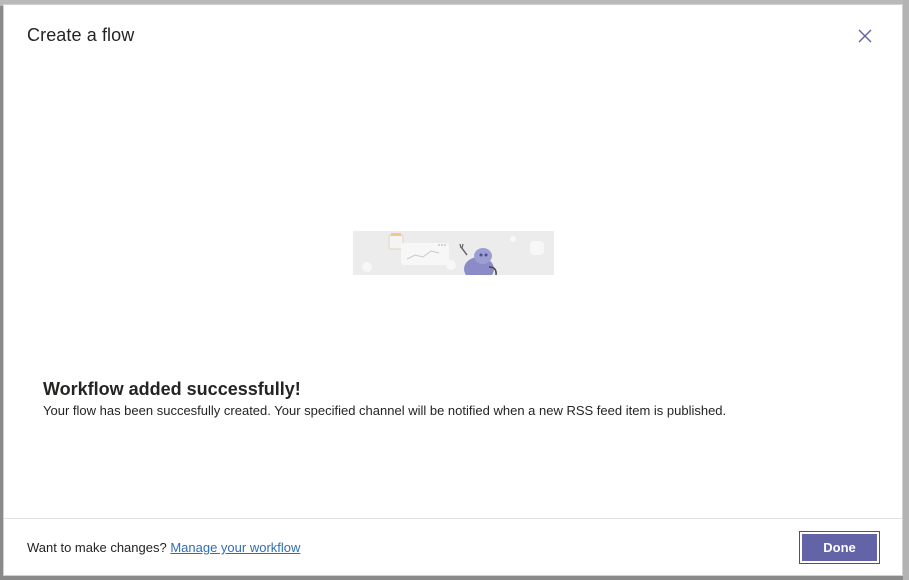 The image size is (909, 580). I want to click on done-button: Done, so click(839, 547).